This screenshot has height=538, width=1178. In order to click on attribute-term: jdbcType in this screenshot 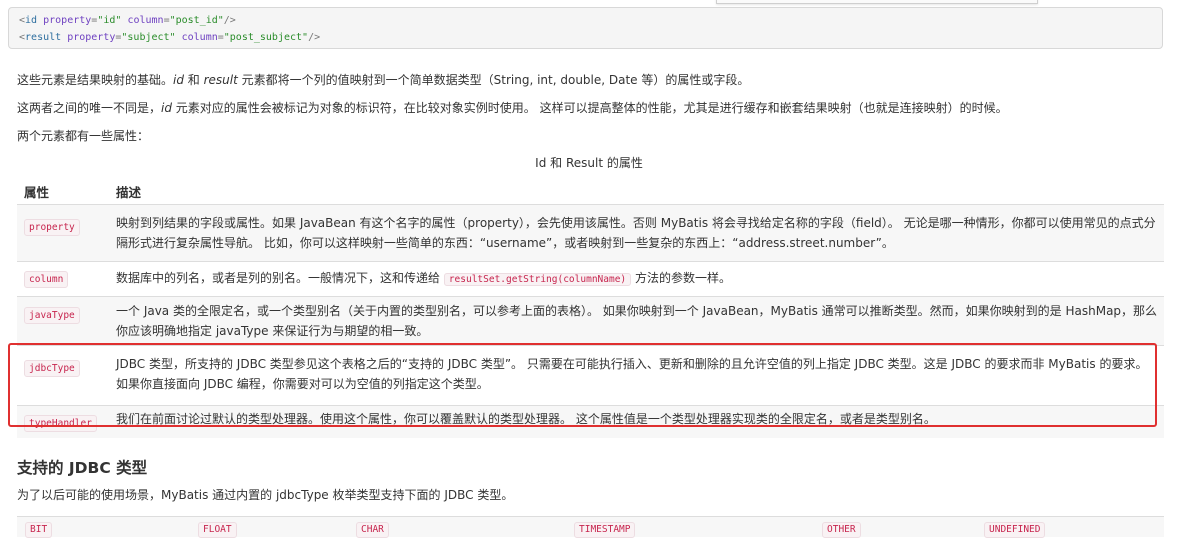, I will do `click(52, 368)`.